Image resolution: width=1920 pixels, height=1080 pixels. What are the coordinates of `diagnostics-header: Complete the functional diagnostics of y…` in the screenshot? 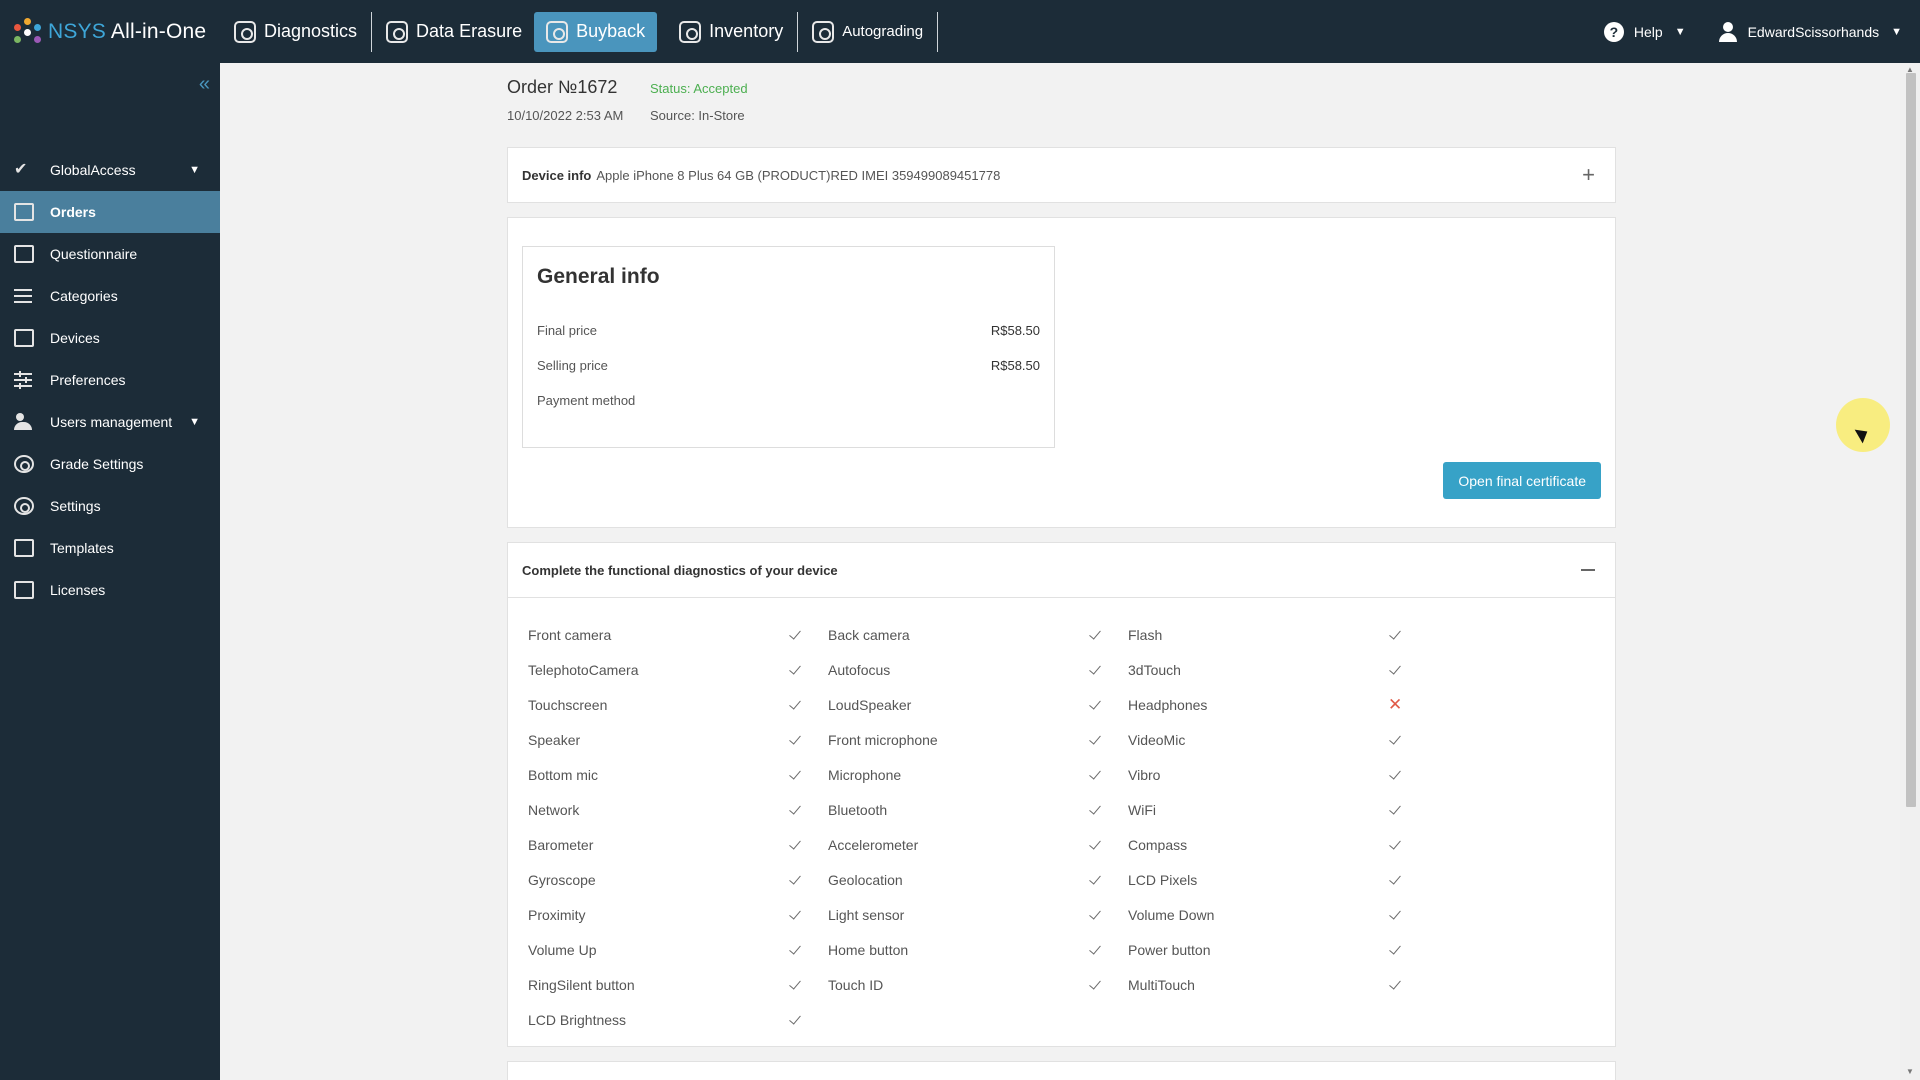 It's located at (1061, 570).